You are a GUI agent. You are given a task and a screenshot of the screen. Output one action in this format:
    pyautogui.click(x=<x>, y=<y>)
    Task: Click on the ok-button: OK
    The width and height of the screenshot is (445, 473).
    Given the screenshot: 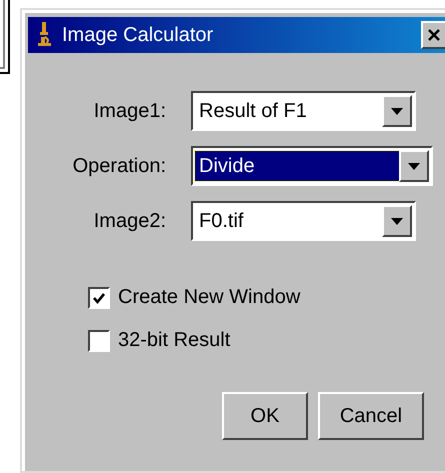 What is the action you would take?
    pyautogui.click(x=265, y=416)
    